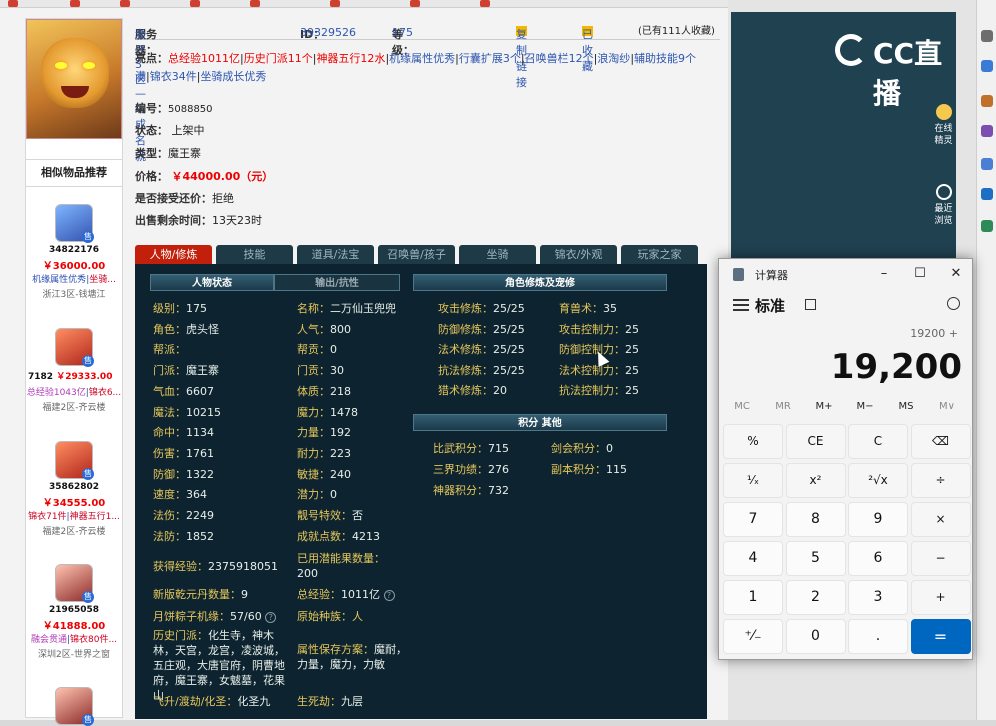 This screenshot has width=996, height=726. What do you see at coordinates (987, 101) in the screenshot?
I see `tools-icon` at bounding box center [987, 101].